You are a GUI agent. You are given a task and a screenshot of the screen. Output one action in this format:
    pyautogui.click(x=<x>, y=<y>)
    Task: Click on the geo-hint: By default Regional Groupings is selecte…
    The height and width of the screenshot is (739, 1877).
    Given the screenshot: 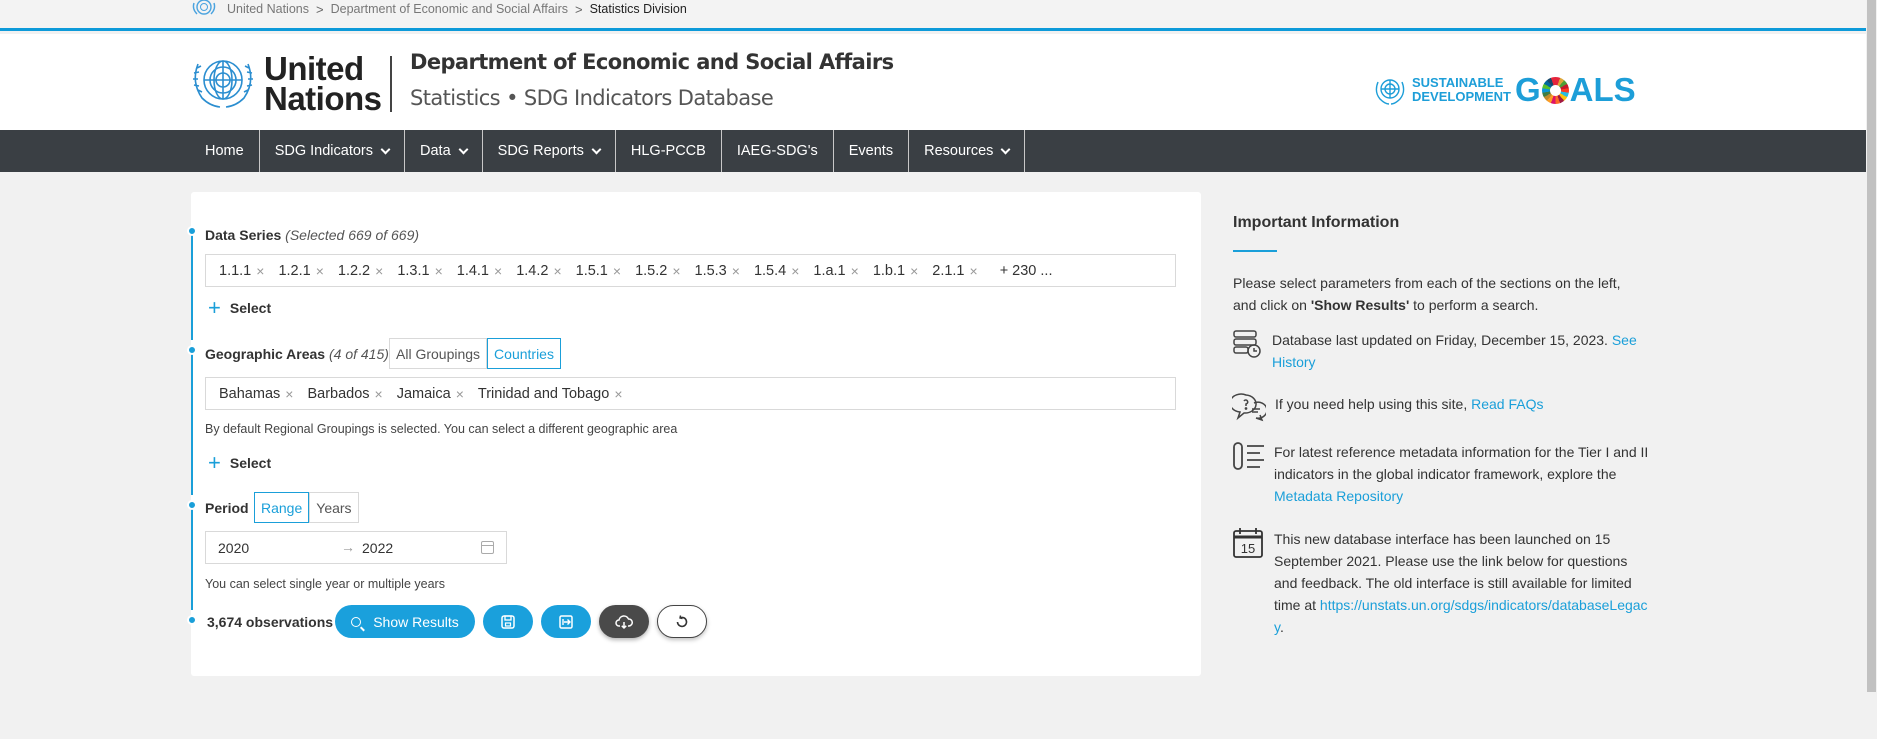 What is the action you would take?
    pyautogui.click(x=441, y=429)
    